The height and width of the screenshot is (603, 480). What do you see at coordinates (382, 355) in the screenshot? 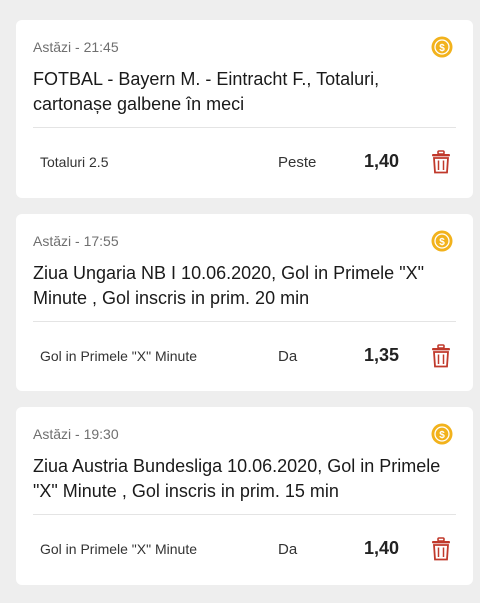
I see `bet-odd: 1,35` at bounding box center [382, 355].